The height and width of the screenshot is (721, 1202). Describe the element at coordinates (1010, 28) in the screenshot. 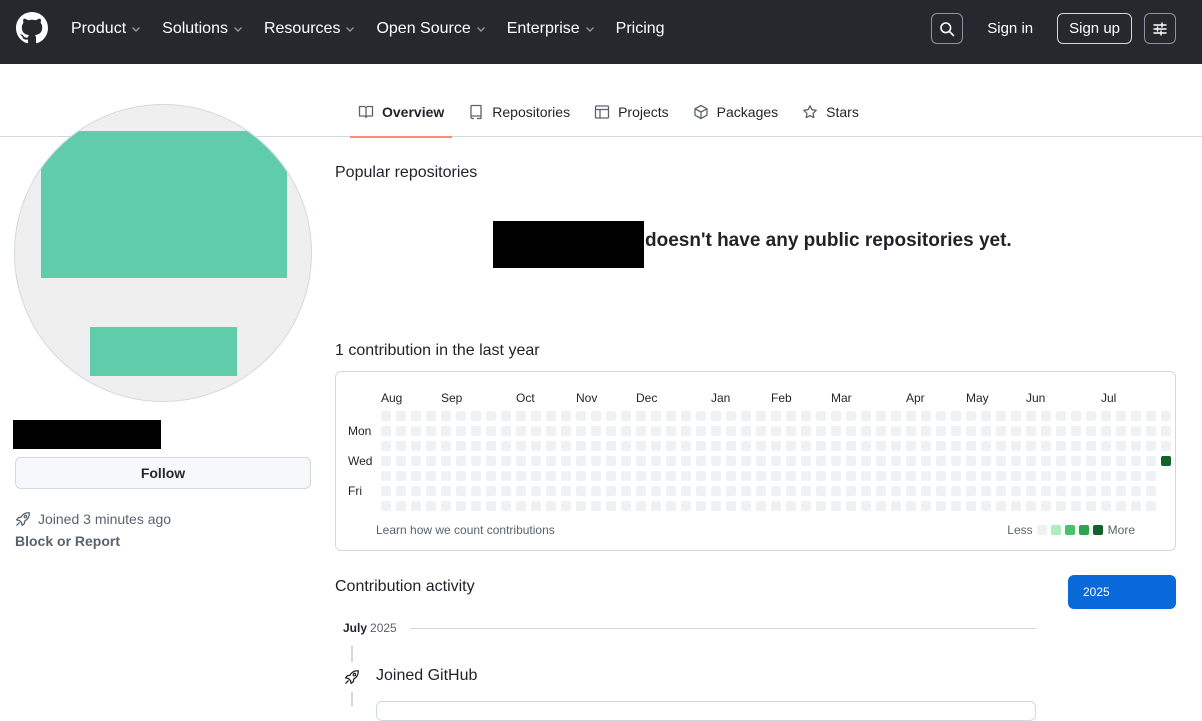

I see `sign-in-link: Sign in` at that location.